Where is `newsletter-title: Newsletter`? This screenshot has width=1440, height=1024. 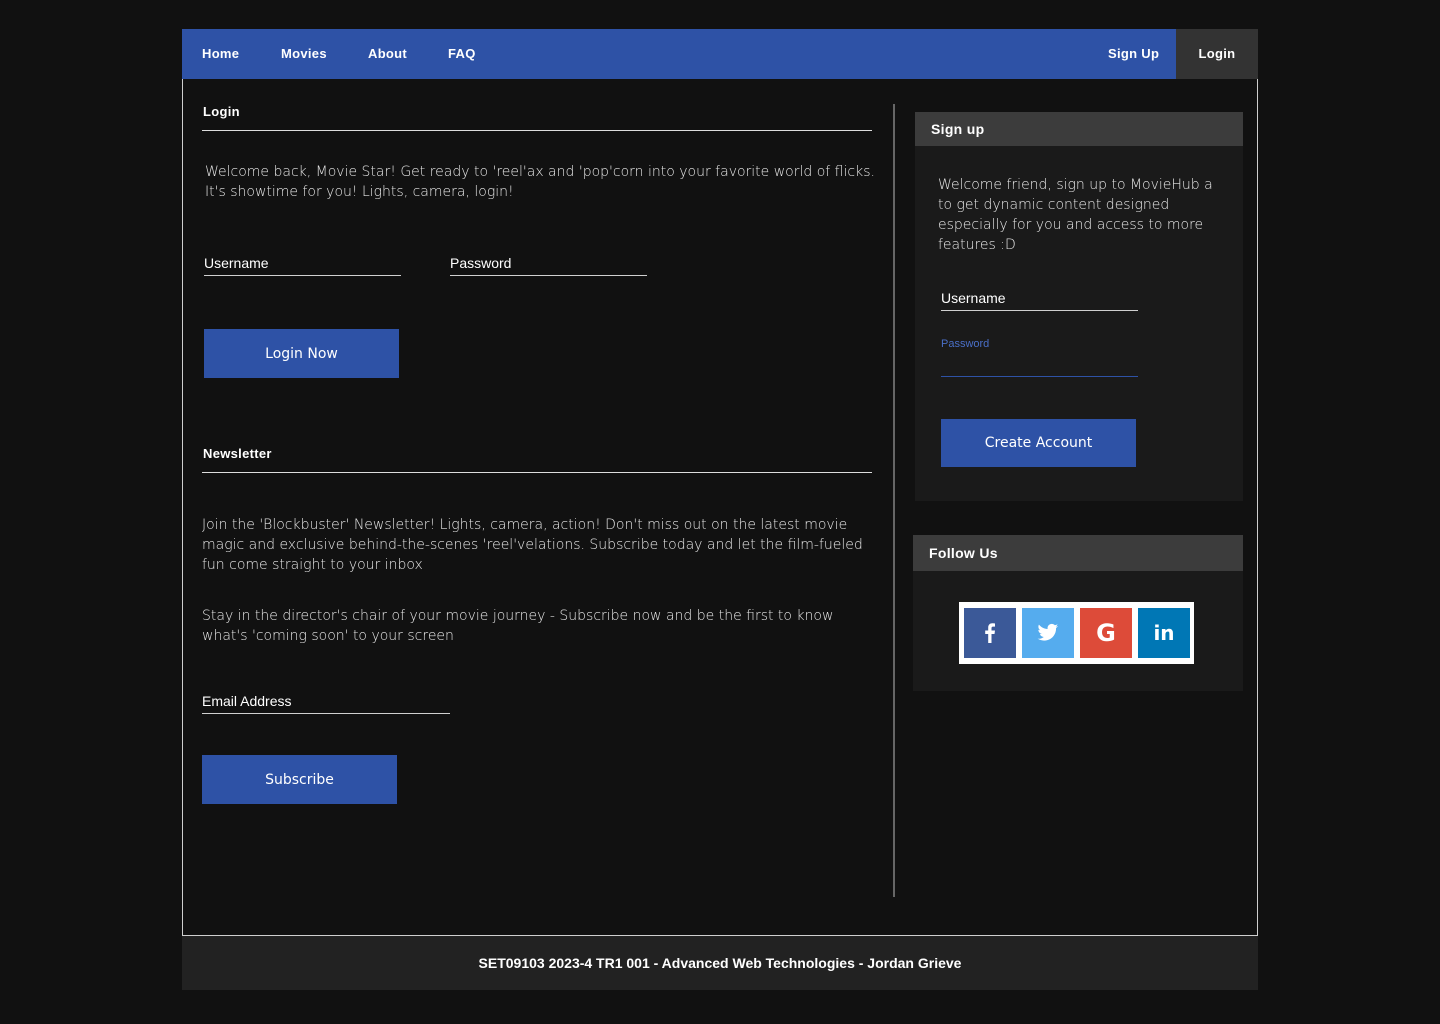
newsletter-title: Newsletter is located at coordinates (237, 453).